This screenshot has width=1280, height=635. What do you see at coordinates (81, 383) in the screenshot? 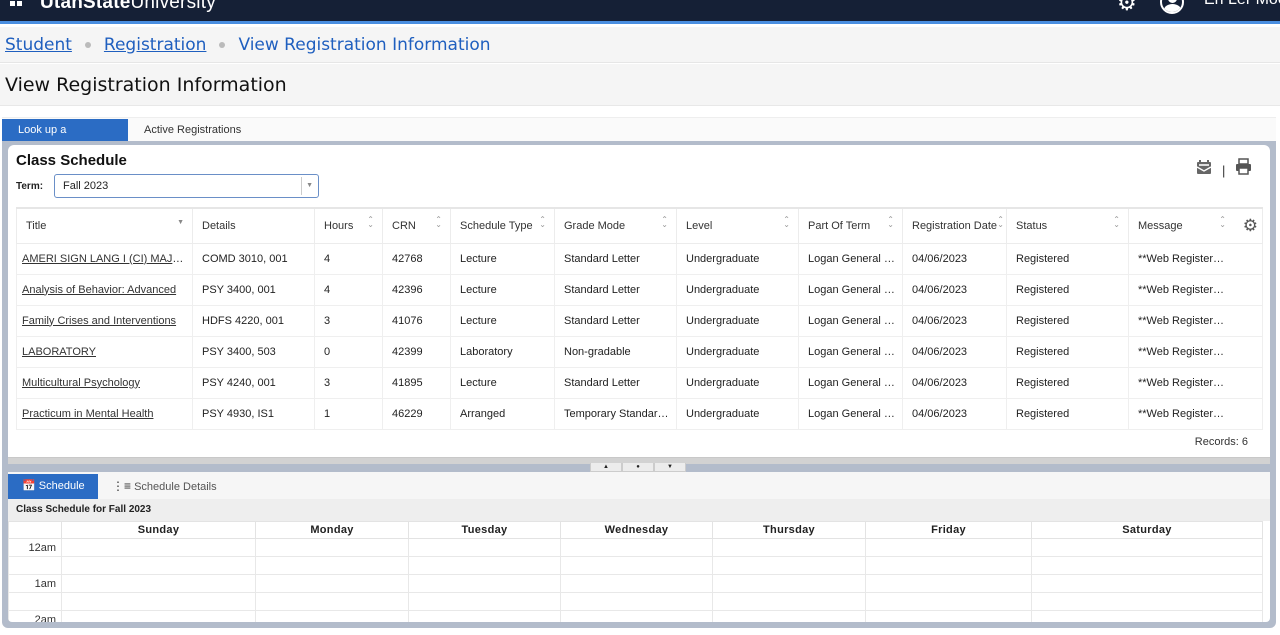
I see `course-title-link: Multicultural Psychology` at bounding box center [81, 383].